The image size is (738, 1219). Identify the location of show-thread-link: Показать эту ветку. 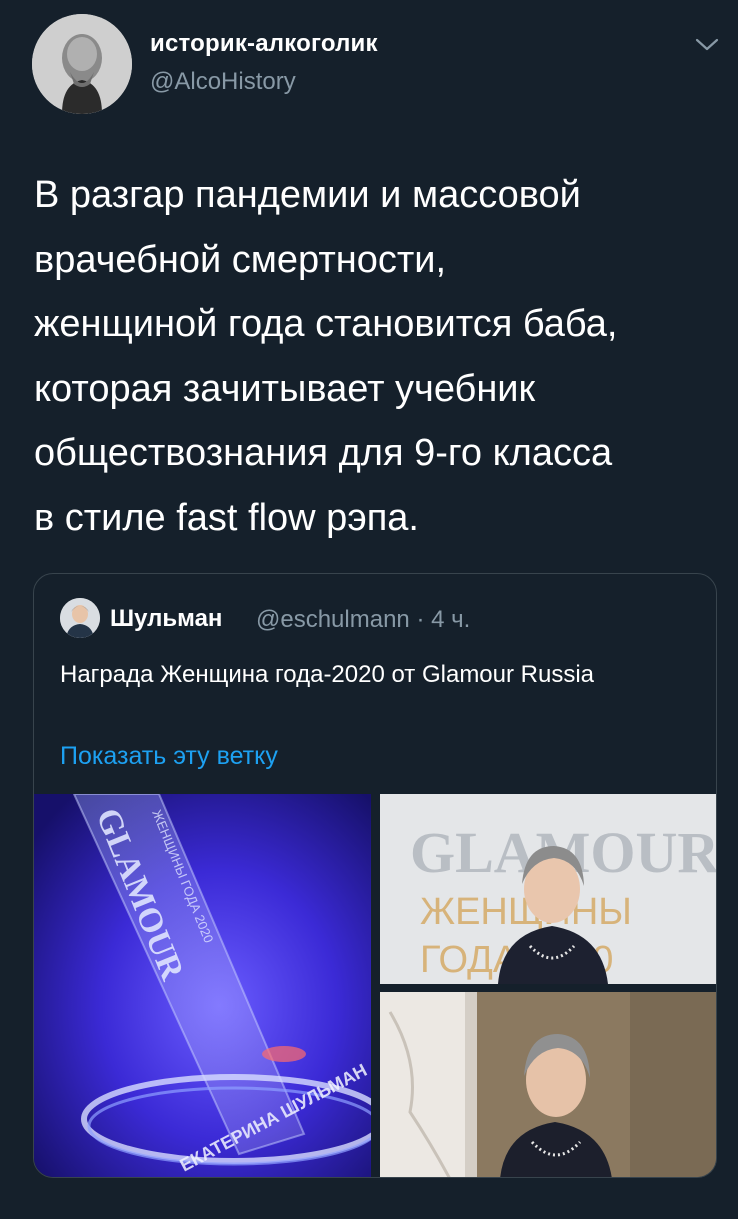
(169, 756).